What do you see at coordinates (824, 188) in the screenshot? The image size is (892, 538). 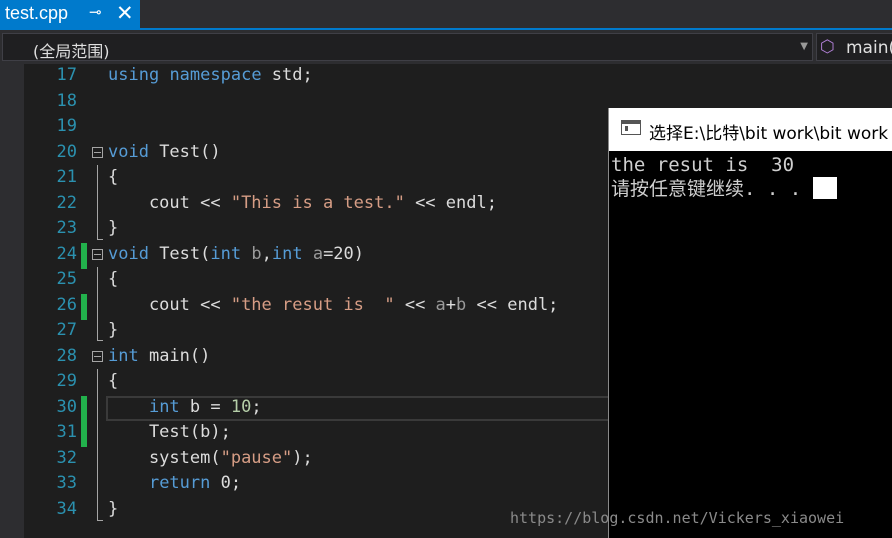 I see `console-cursor` at bounding box center [824, 188].